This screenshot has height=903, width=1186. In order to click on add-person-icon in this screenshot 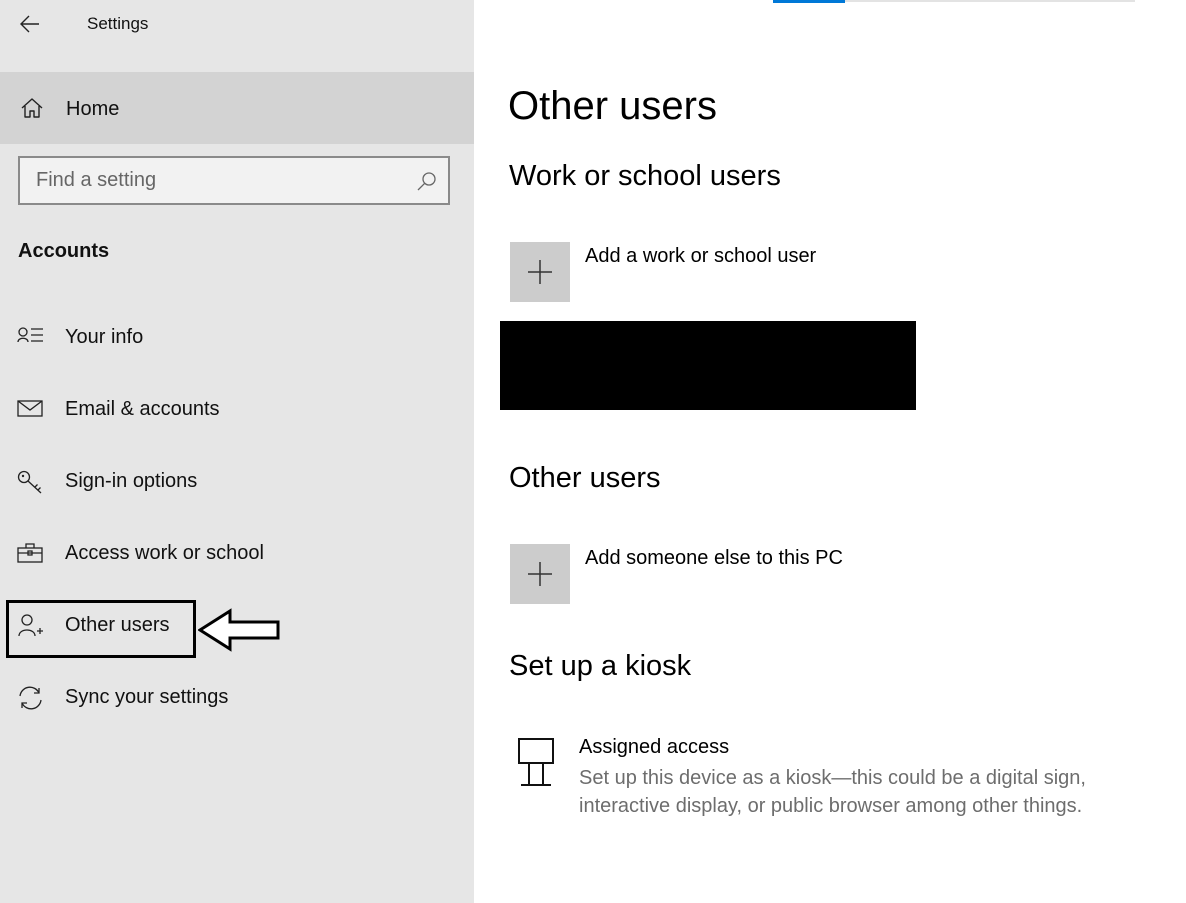, I will do `click(30, 625)`.